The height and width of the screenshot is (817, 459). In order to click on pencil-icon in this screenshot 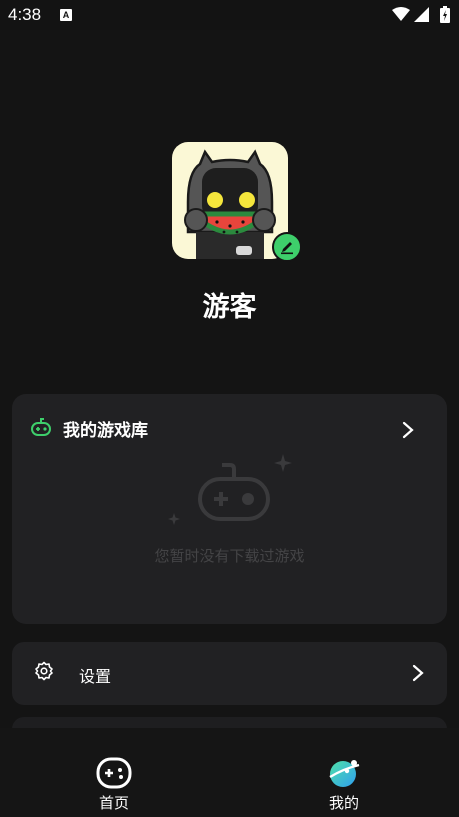, I will do `click(287, 248)`.